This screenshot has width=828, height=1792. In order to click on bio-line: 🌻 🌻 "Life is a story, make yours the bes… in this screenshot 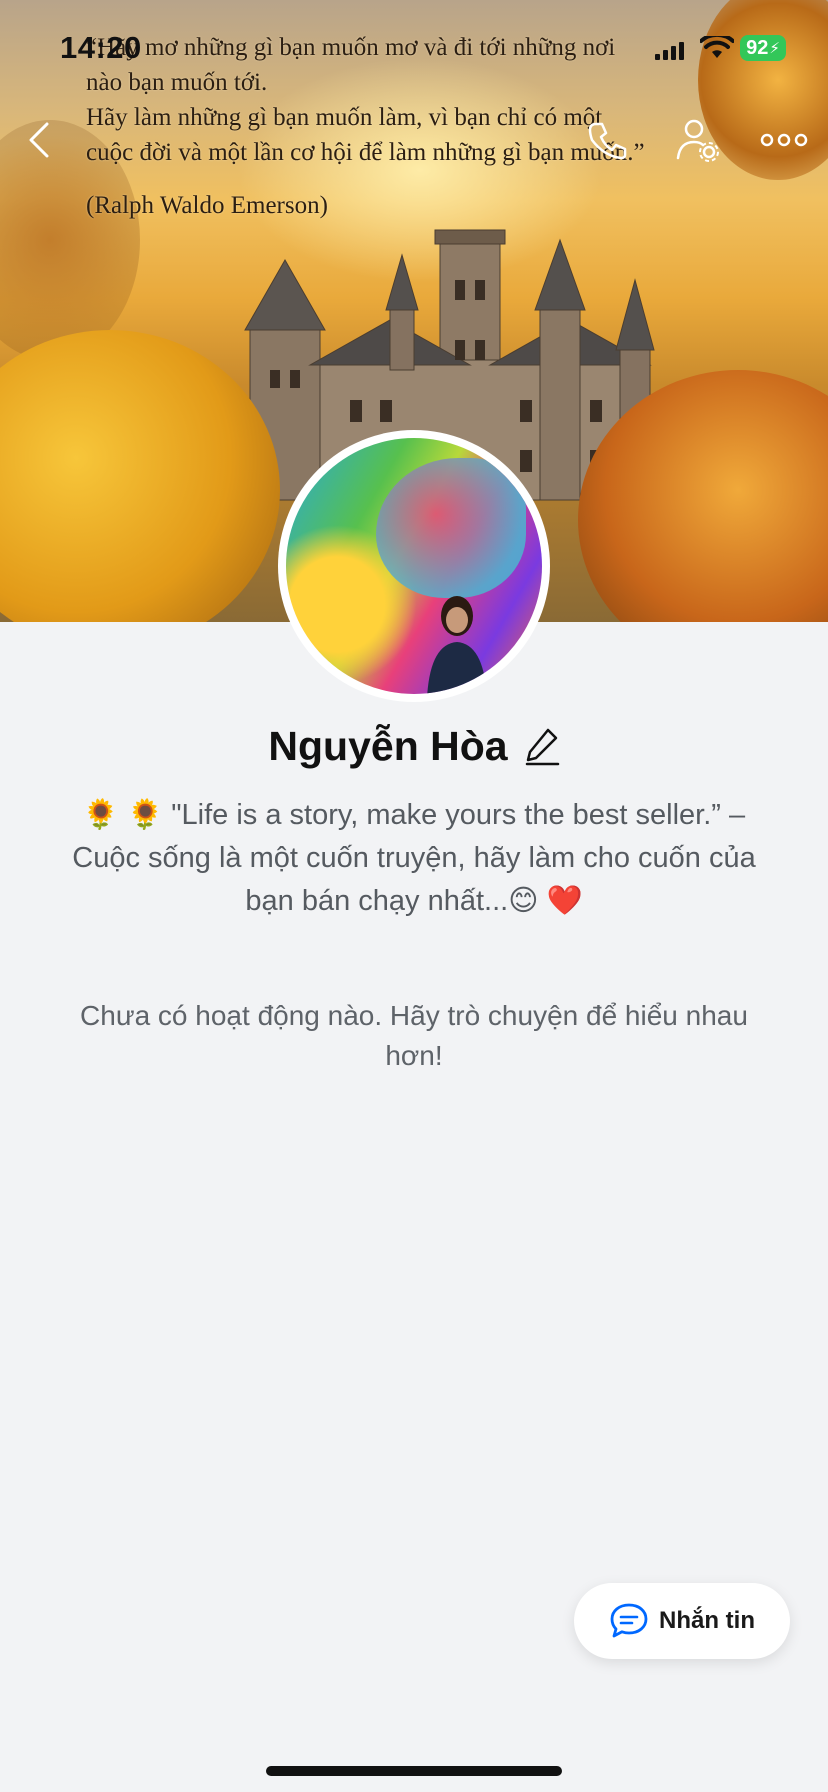, I will do `click(414, 815)`.